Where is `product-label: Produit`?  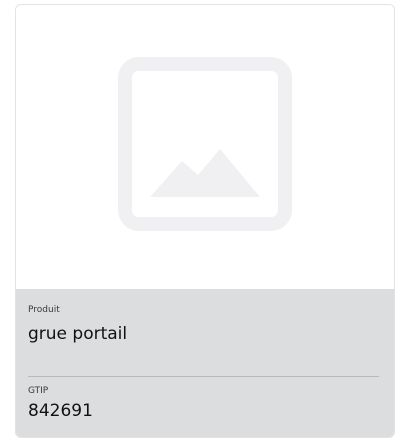 product-label: Produit is located at coordinates (44, 310).